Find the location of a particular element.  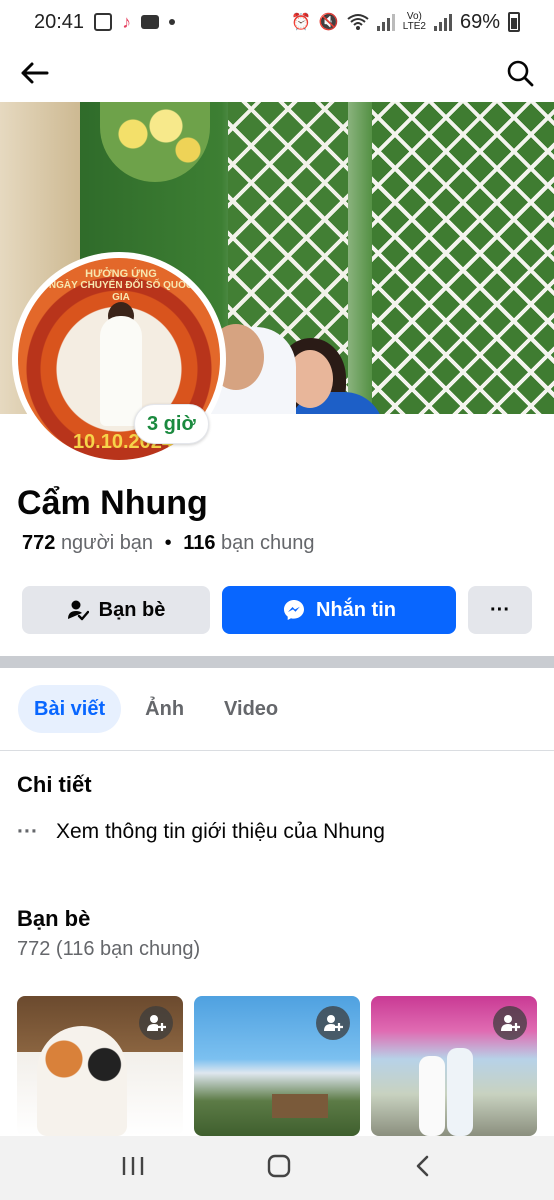

recent-apps-icon is located at coordinates (133, 1165).